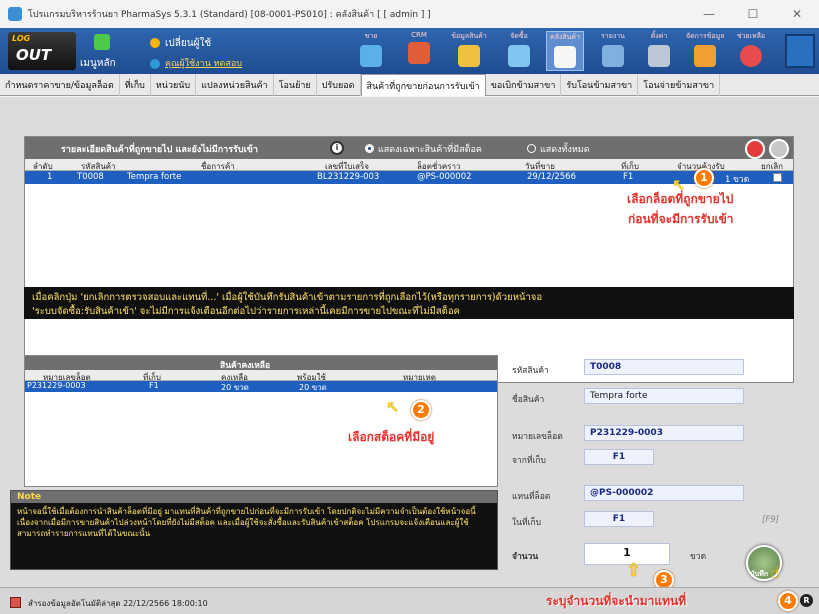  Describe the element at coordinates (777, 177) in the screenshot. I see `cancel-checkbox` at that location.